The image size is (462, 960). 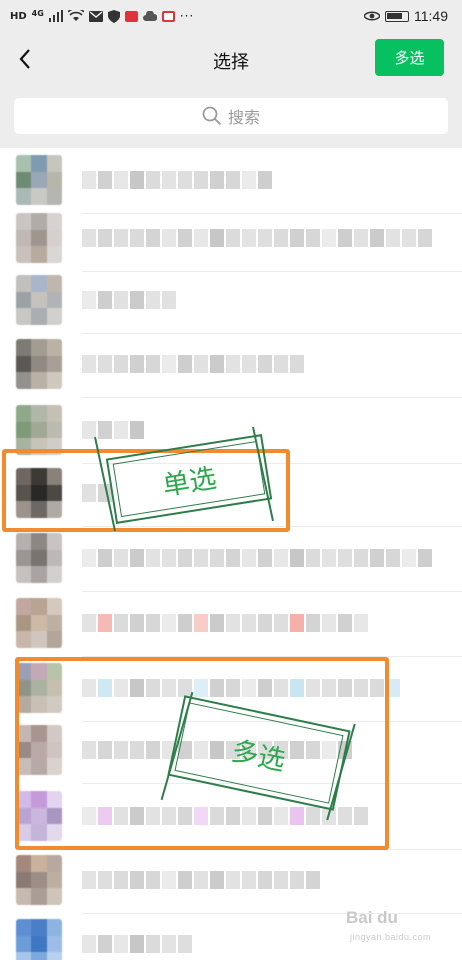 What do you see at coordinates (372, 16) in the screenshot?
I see `eye-icon` at bounding box center [372, 16].